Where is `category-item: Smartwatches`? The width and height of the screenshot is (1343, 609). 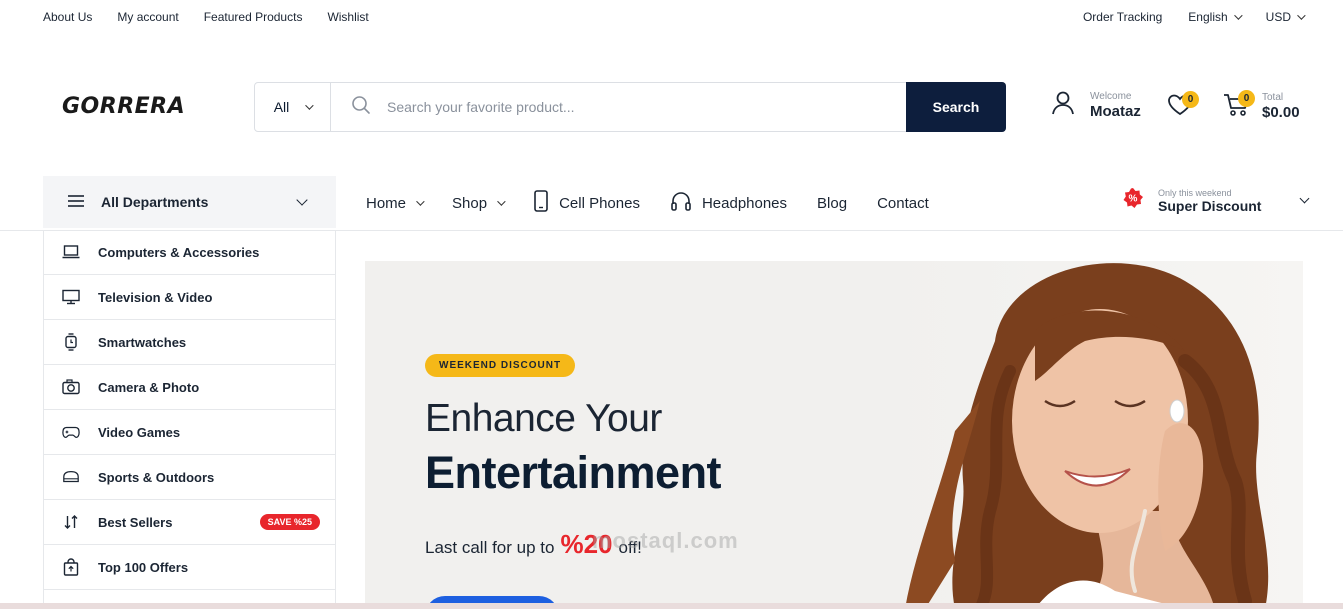 category-item: Smartwatches is located at coordinates (189, 342).